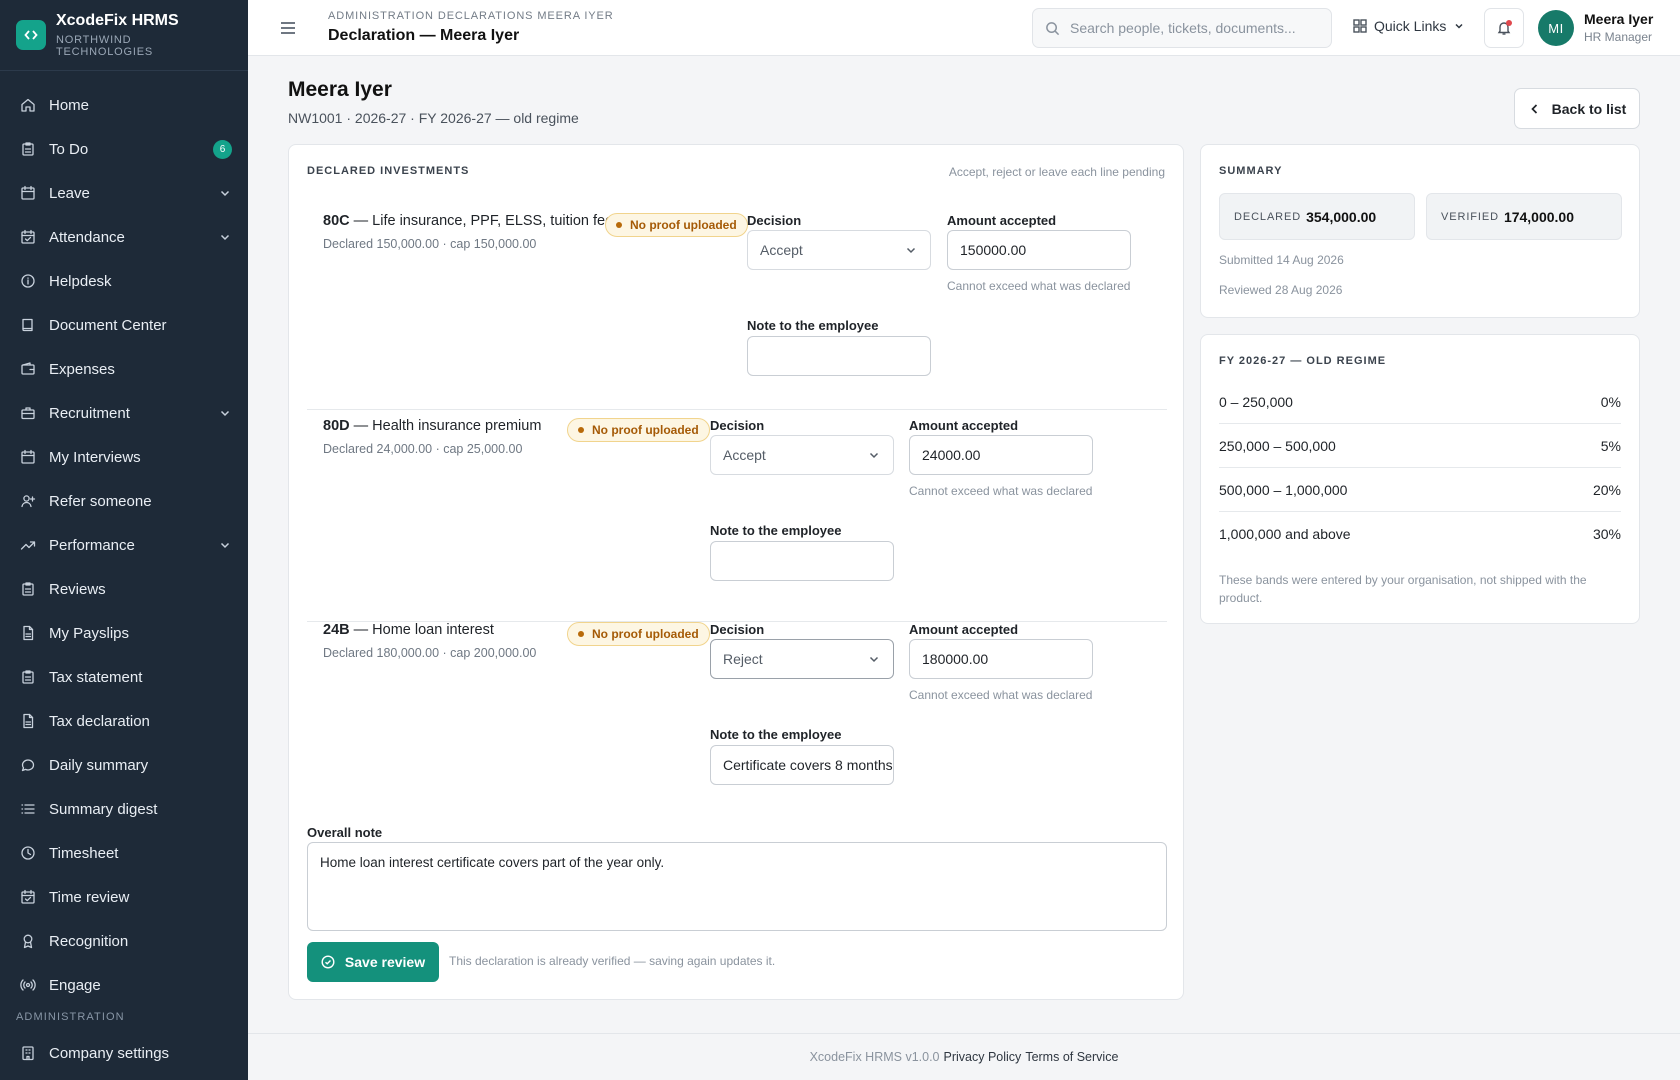  What do you see at coordinates (328, 962) in the screenshot?
I see `check-circle-icon` at bounding box center [328, 962].